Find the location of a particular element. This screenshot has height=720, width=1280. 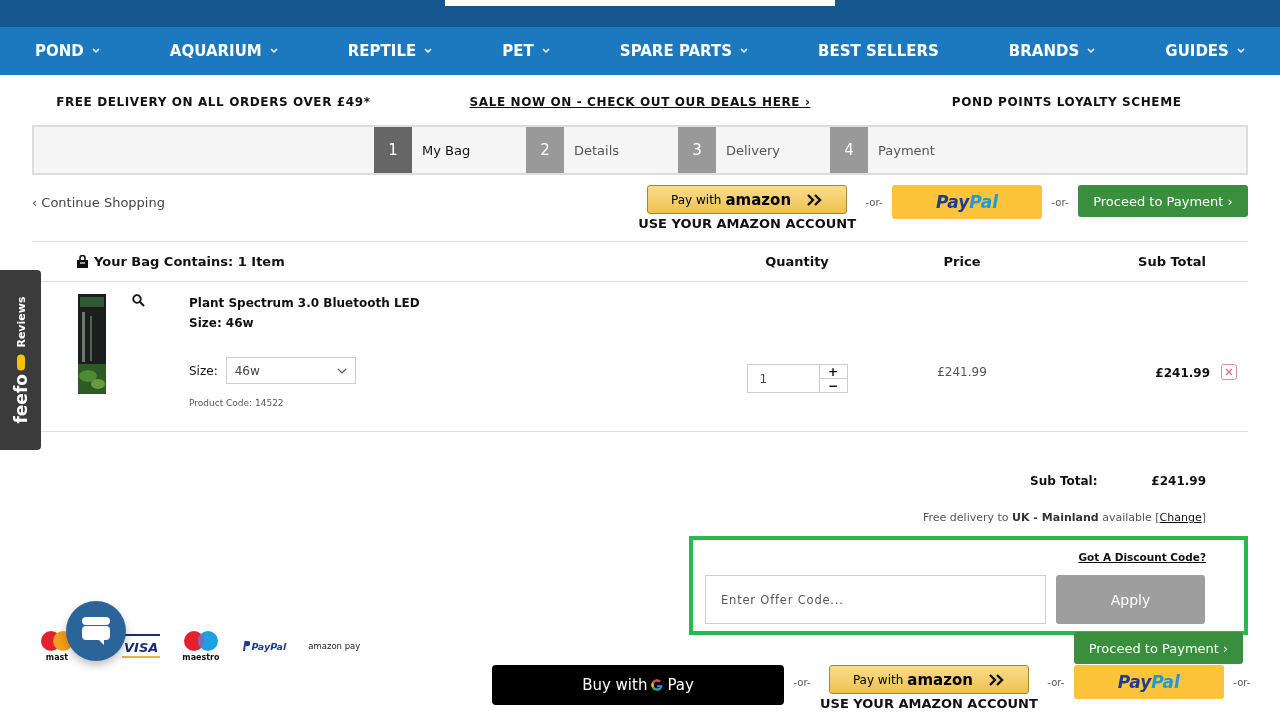

delivery-note: Free delivery to UK - Mainland available [Change] is located at coordinates (1064, 517).